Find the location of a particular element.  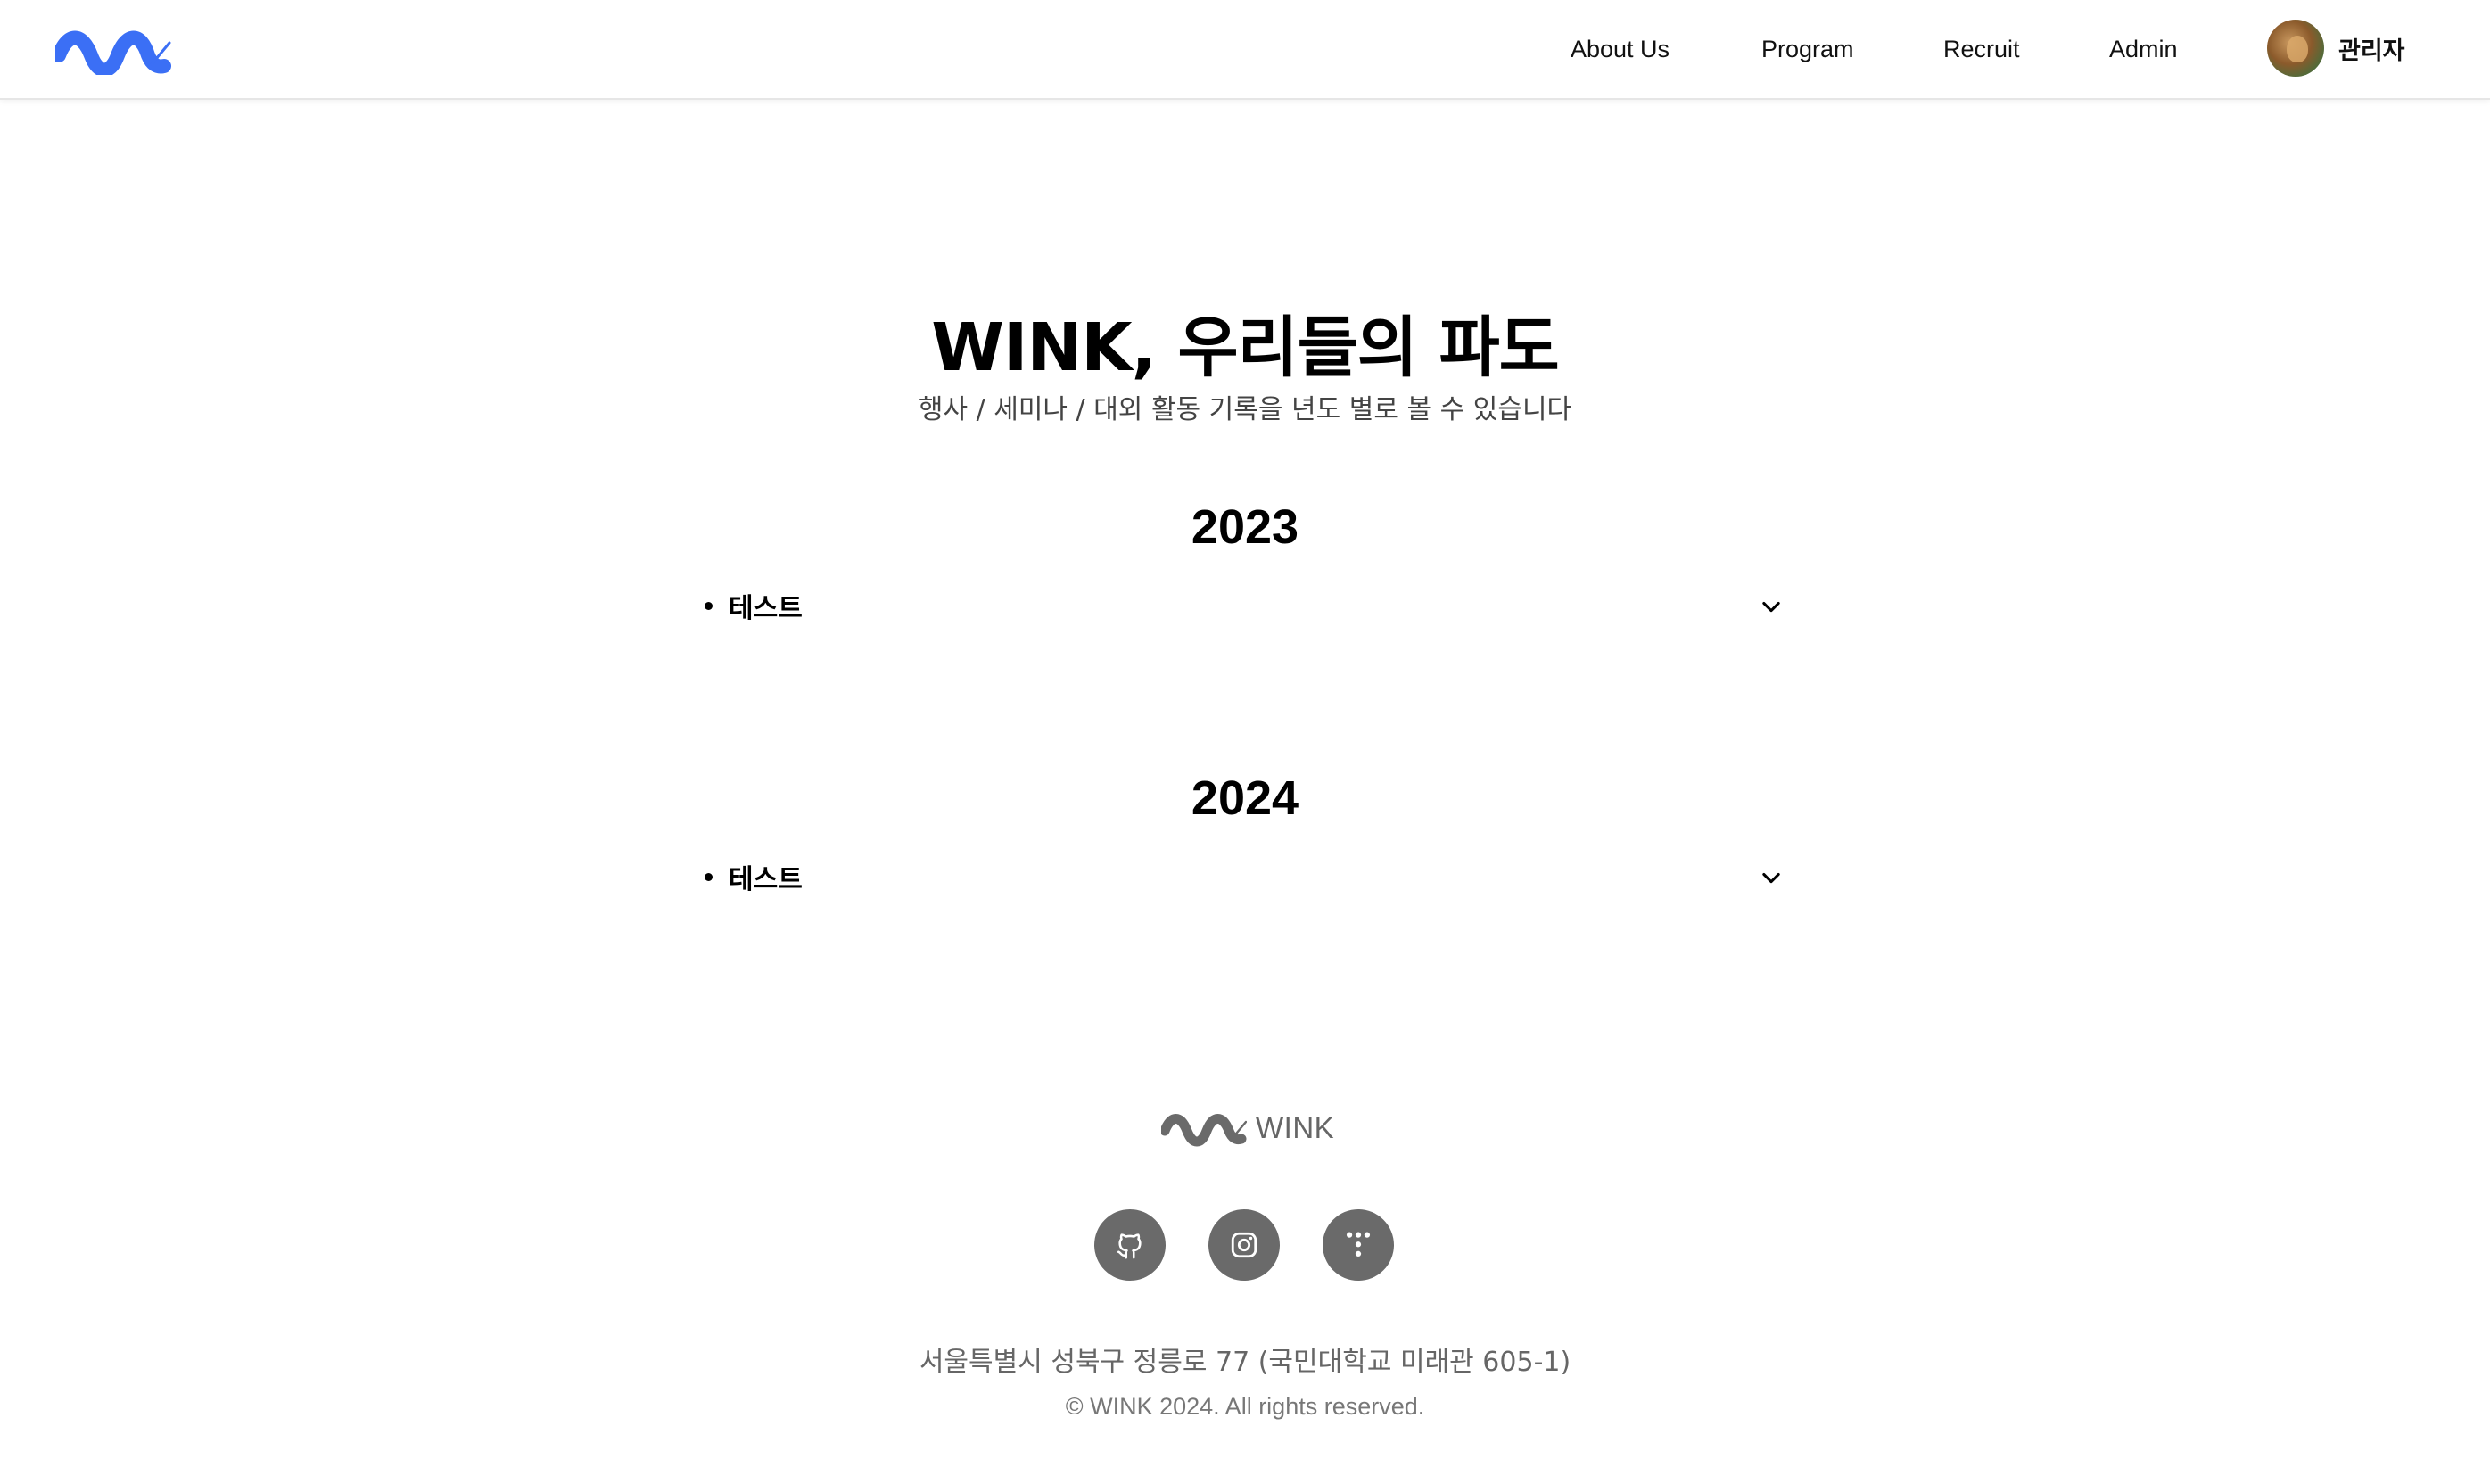

avatar is located at coordinates (2296, 48).